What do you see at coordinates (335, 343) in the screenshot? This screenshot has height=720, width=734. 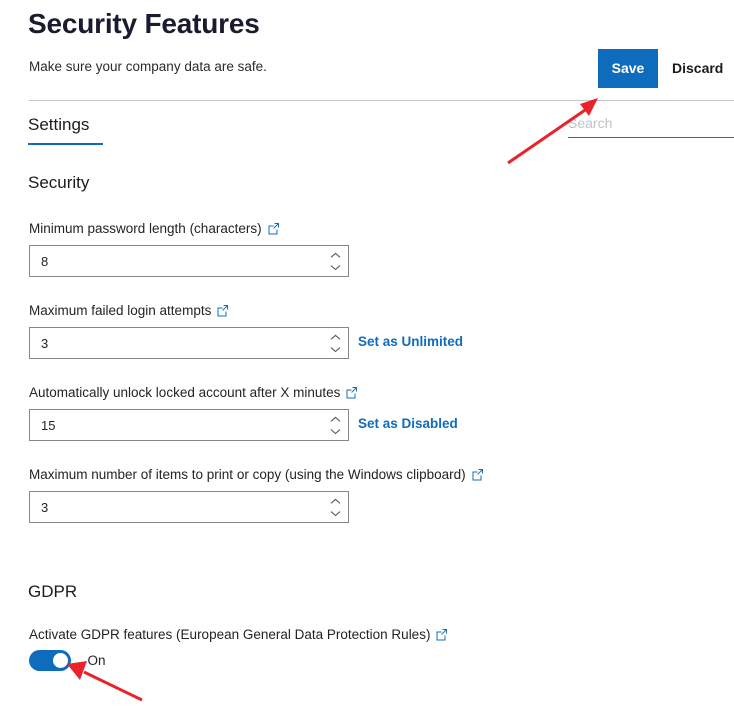 I see `number-spinner-maximum-failed-login-attempts` at bounding box center [335, 343].